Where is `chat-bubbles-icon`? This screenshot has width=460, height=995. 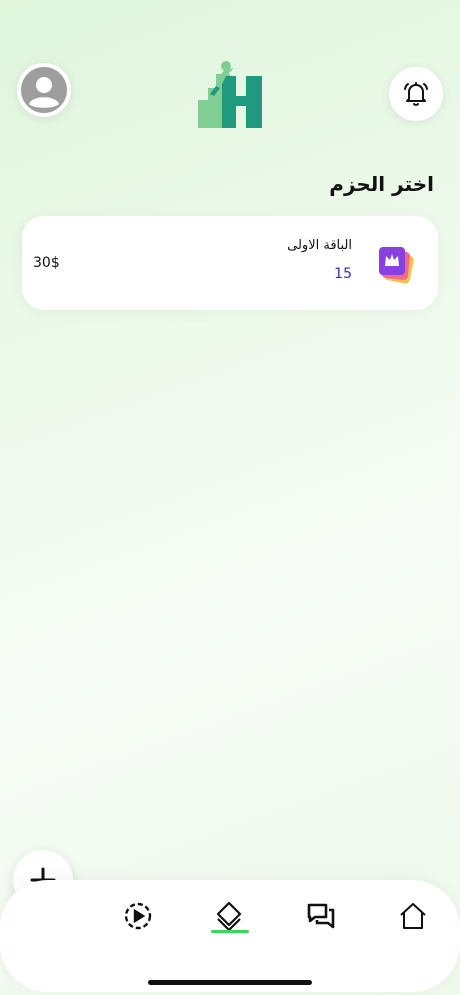
chat-bubbles-icon is located at coordinates (321, 916).